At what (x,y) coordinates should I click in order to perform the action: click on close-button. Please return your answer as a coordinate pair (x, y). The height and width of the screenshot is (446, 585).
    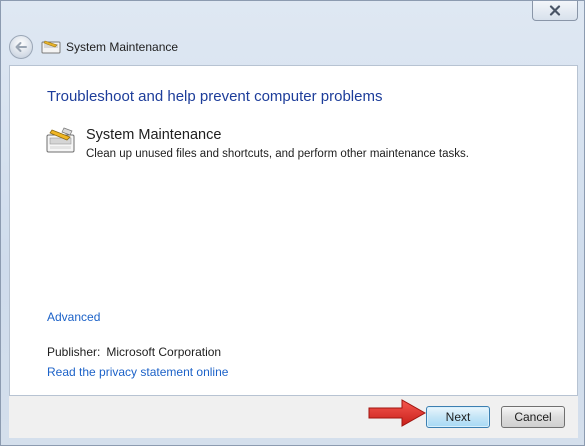
    Looking at the image, I should click on (555, 11).